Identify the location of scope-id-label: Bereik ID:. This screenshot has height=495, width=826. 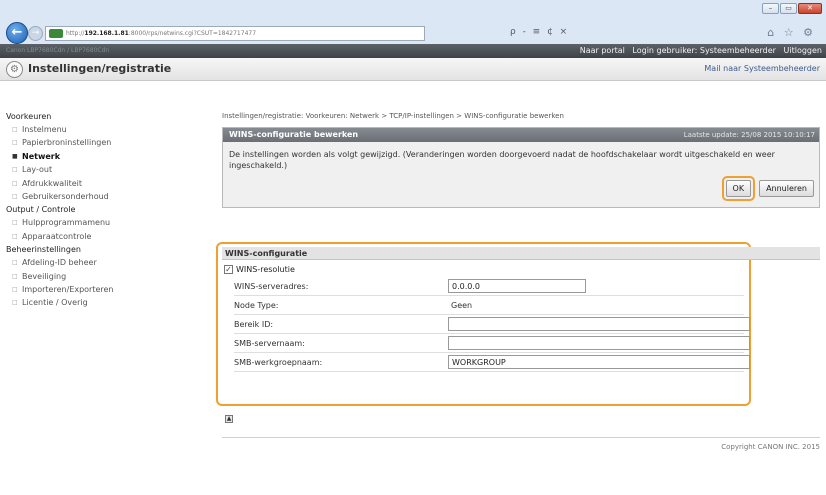
(254, 324).